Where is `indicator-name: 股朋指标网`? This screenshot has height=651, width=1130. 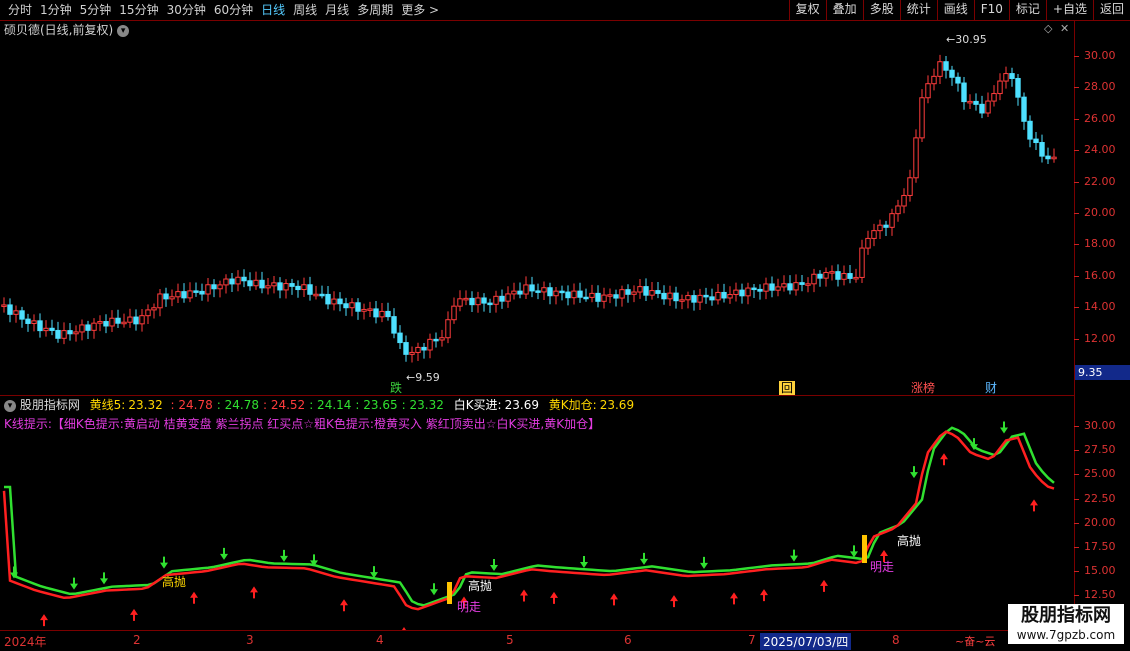 indicator-name: 股朋指标网 is located at coordinates (49, 405).